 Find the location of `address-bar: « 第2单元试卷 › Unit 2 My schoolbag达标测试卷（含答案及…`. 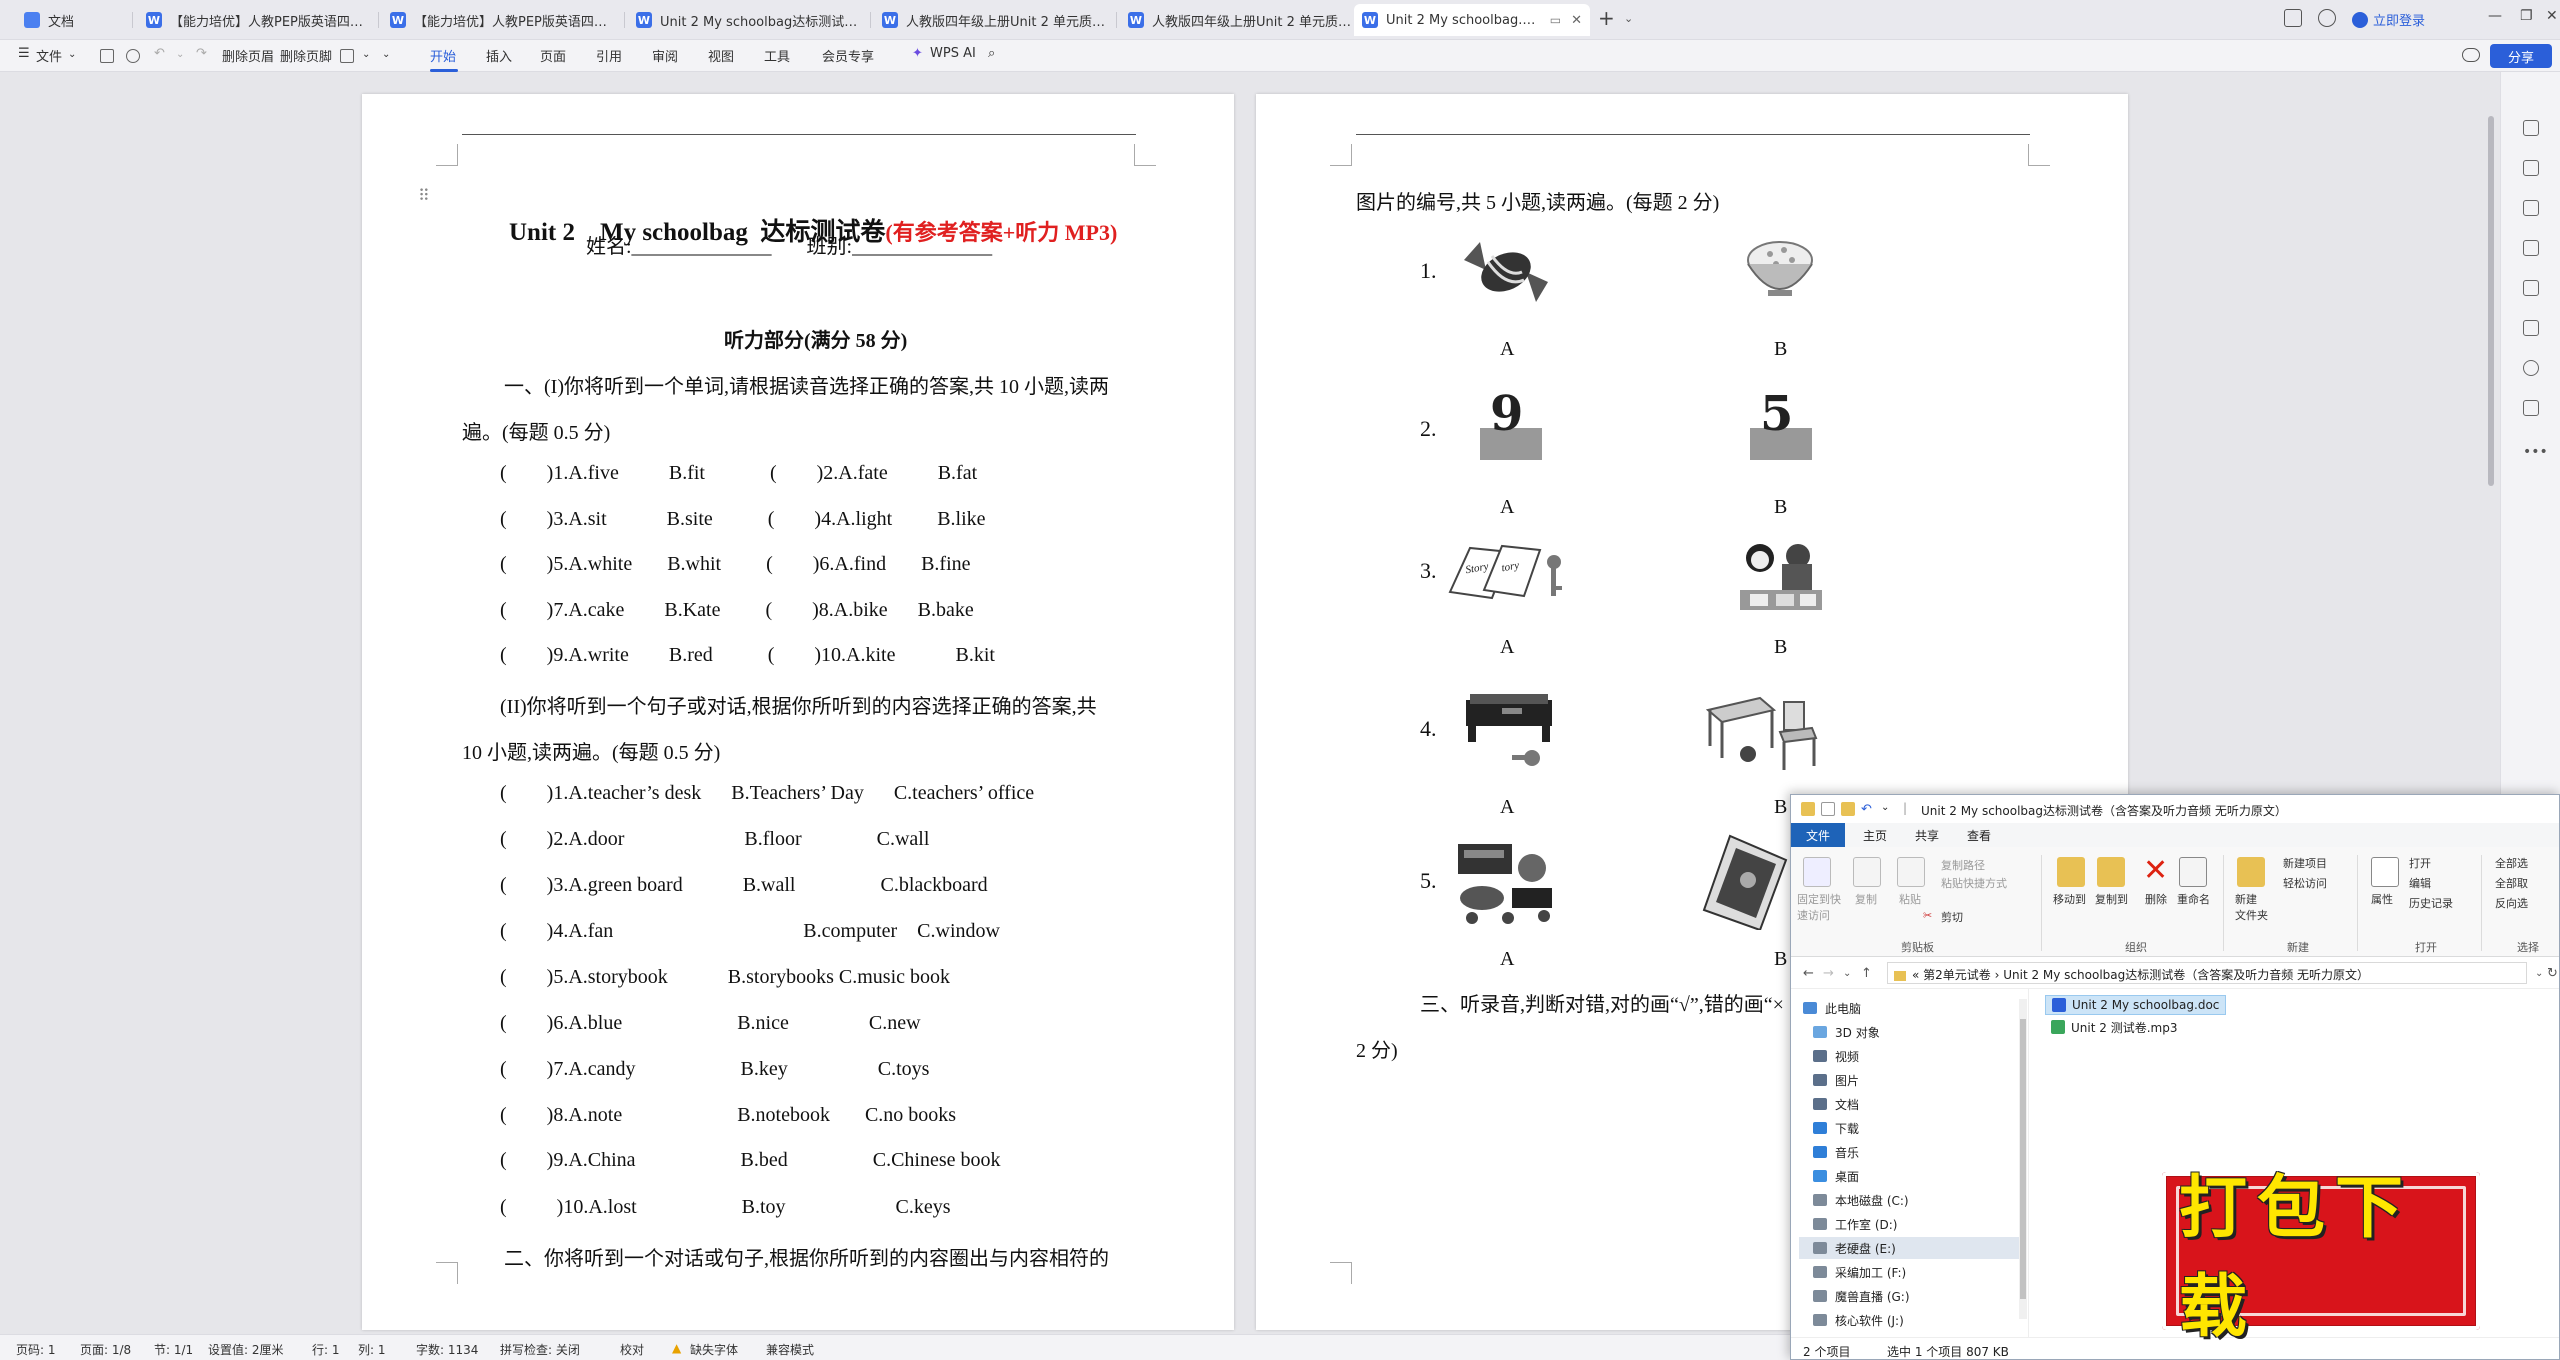

address-bar: « 第2单元试卷 › Unit 2 My schoolbag达标测试卷（含答案及… is located at coordinates (2207, 973).